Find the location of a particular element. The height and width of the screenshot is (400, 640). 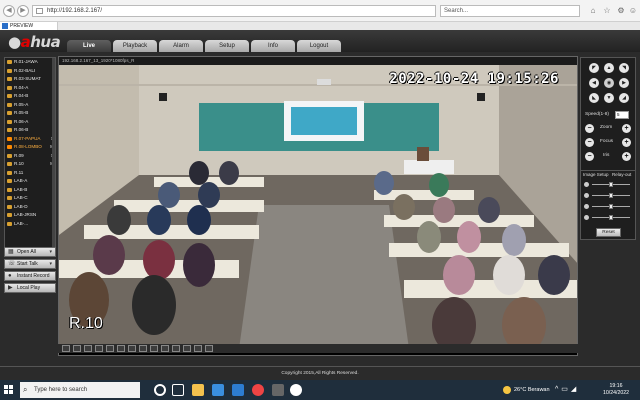

channel-item: R.11 is located at coordinates (30, 173).